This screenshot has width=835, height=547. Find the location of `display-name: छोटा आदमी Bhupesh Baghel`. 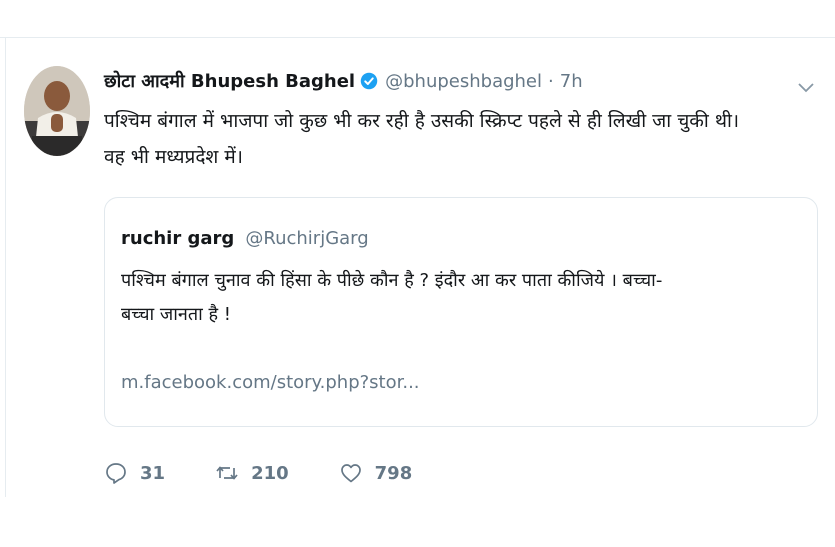

display-name: छोटा आदमी Bhupesh Baghel is located at coordinates (229, 81).